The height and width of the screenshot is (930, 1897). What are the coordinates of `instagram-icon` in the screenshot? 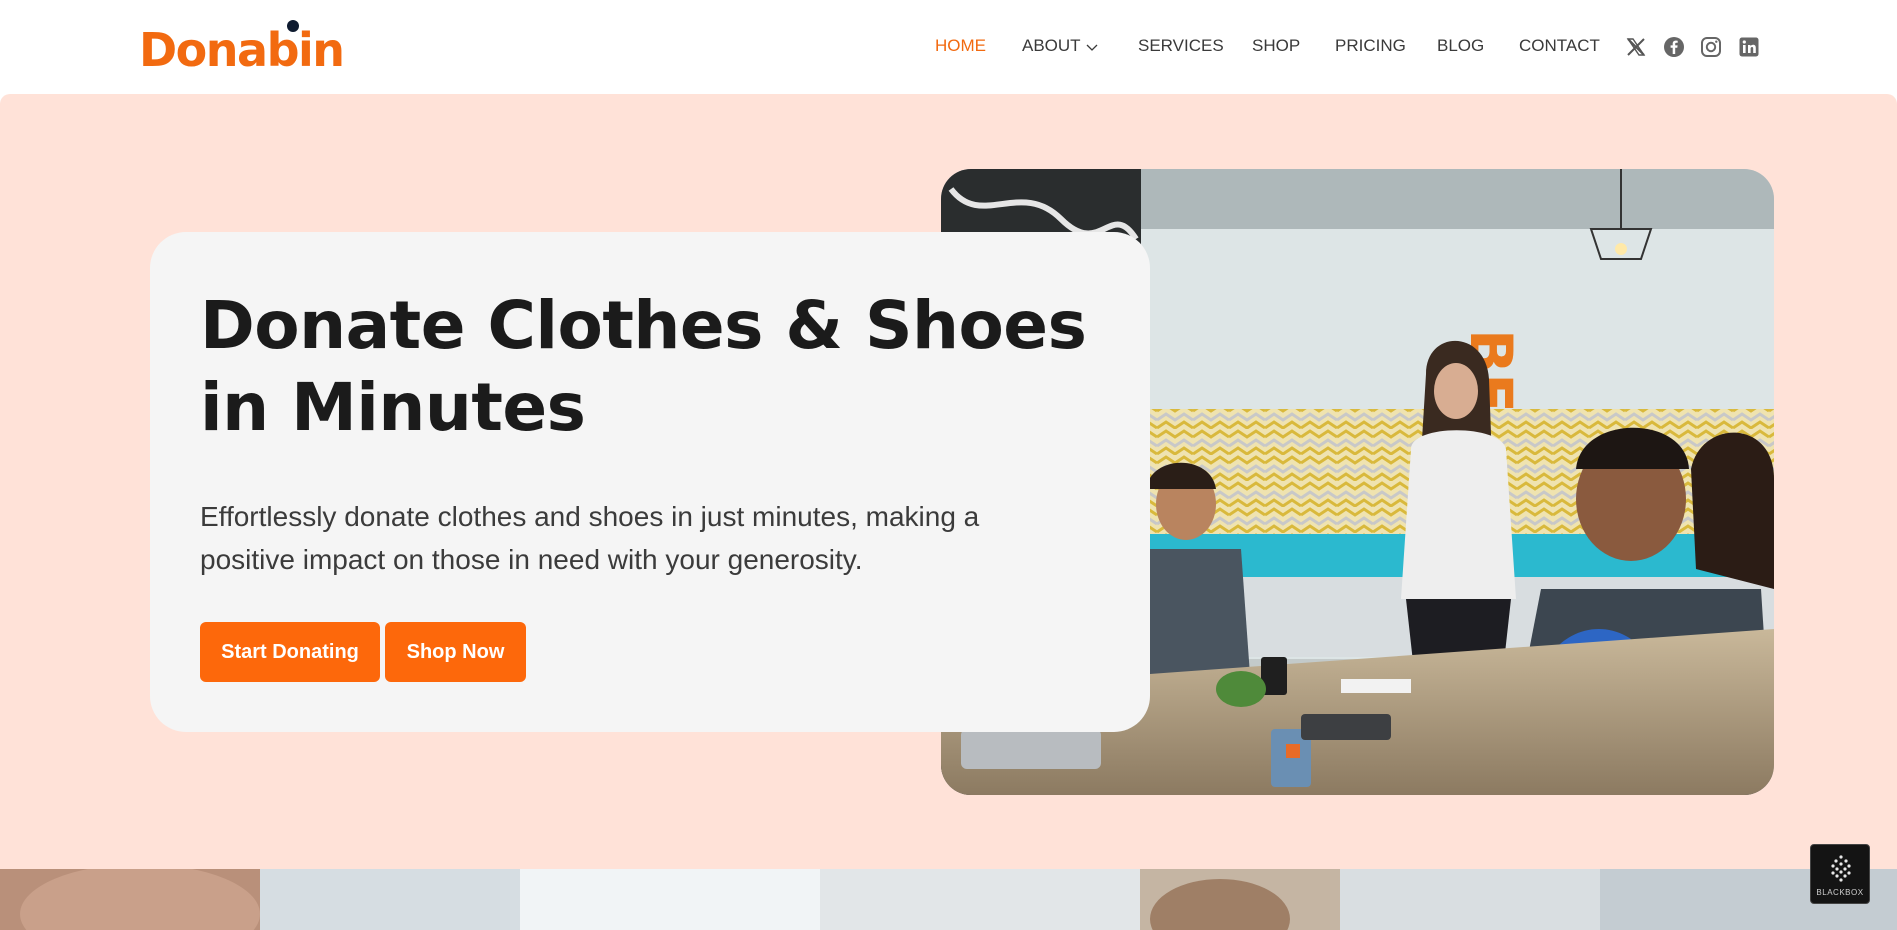 It's located at (1711, 47).